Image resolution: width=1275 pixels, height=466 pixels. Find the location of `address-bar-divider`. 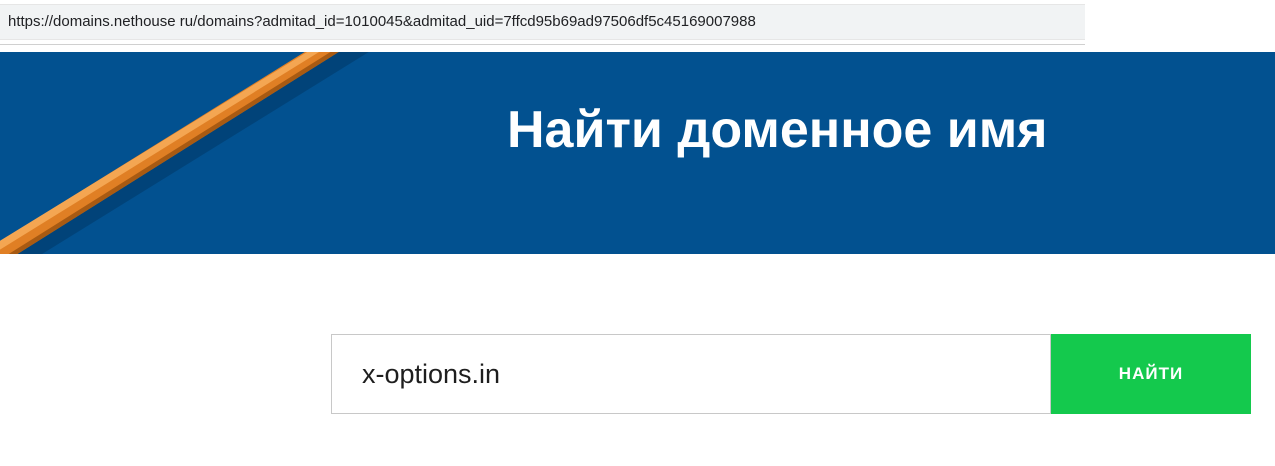

address-bar-divider is located at coordinates (542, 48).